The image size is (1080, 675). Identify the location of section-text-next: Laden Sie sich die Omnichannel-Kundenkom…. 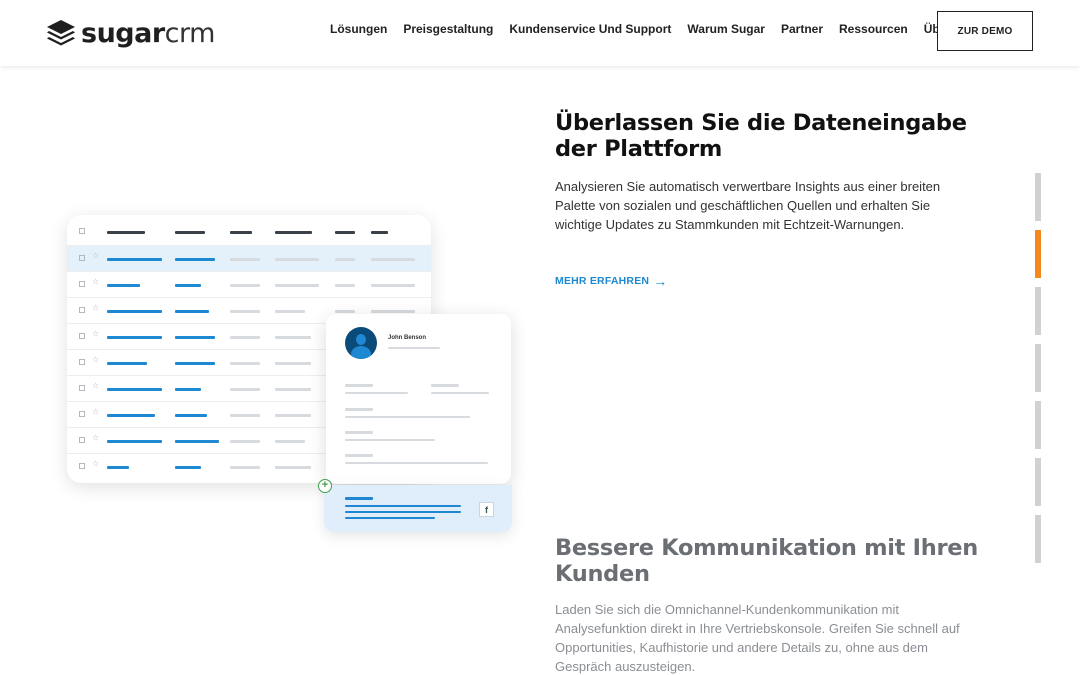
(757, 638).